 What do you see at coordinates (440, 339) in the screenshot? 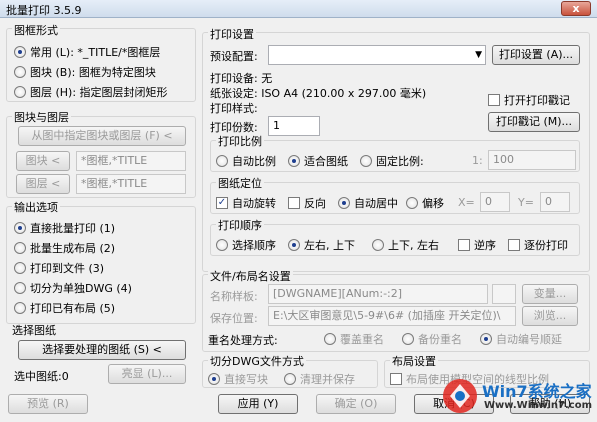
I see `rename-label: 备份重名` at bounding box center [440, 339].